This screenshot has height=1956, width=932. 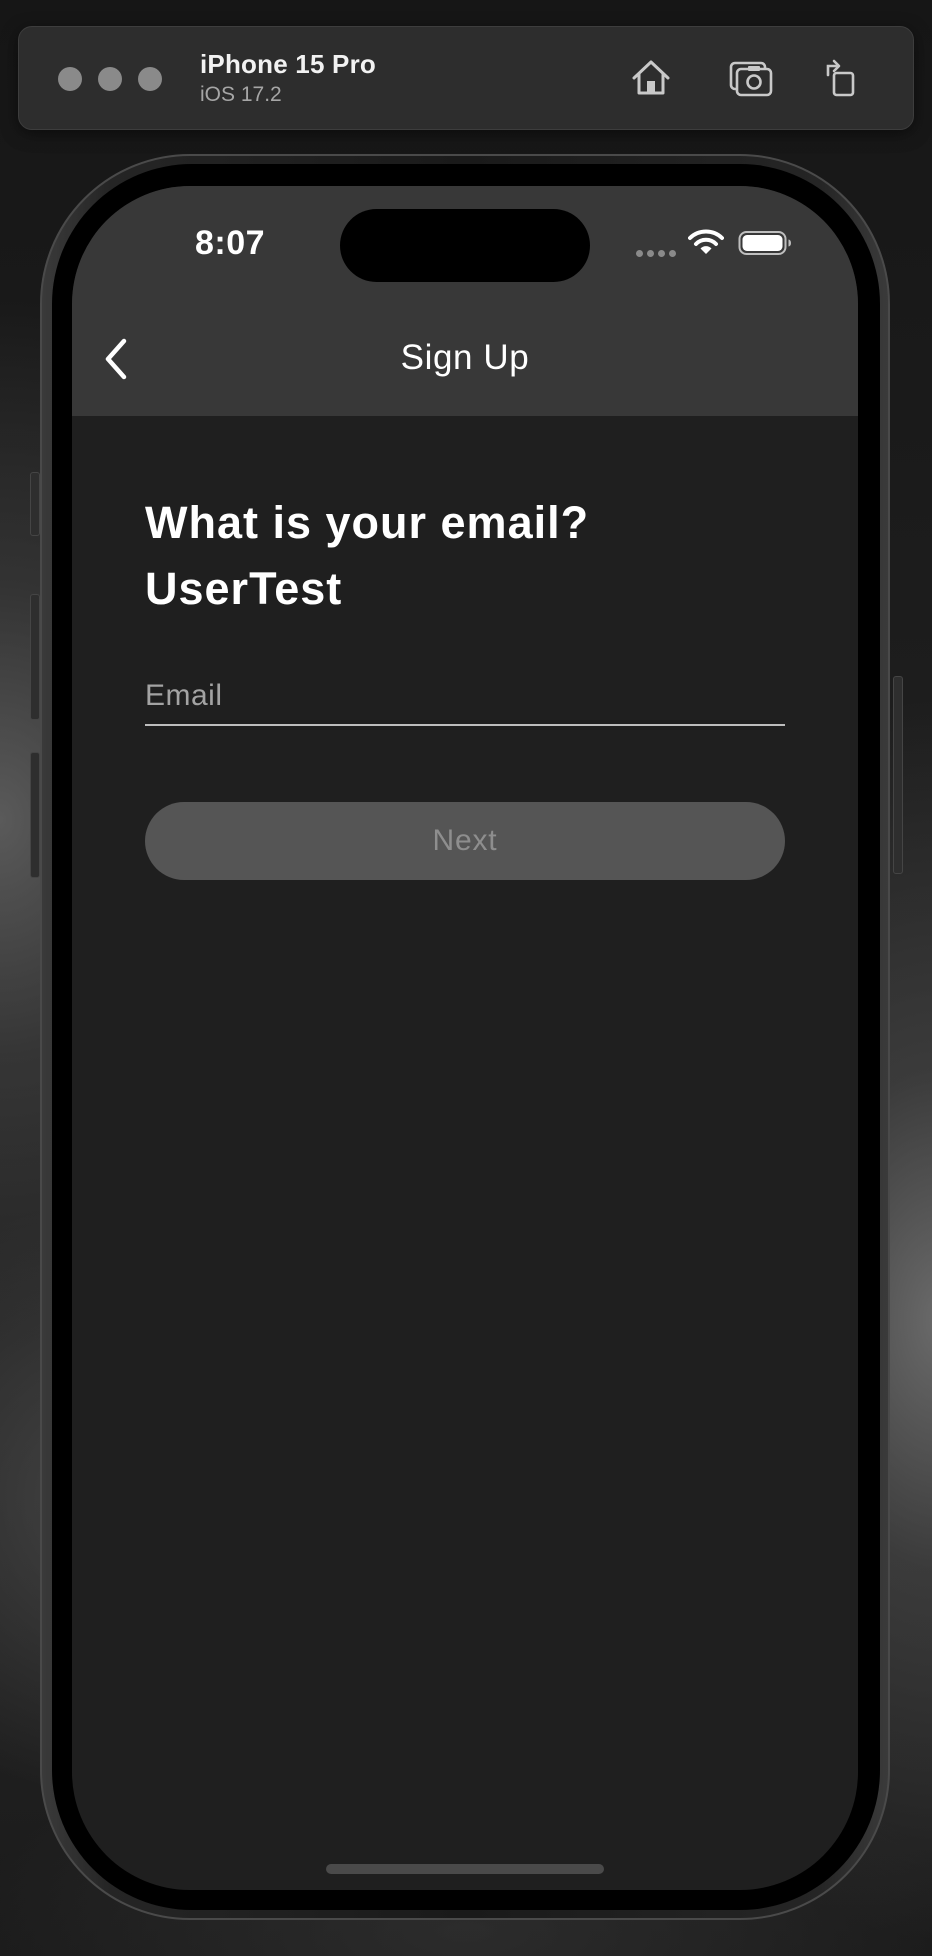 What do you see at coordinates (751, 78) in the screenshot?
I see `screenshot-icon` at bounding box center [751, 78].